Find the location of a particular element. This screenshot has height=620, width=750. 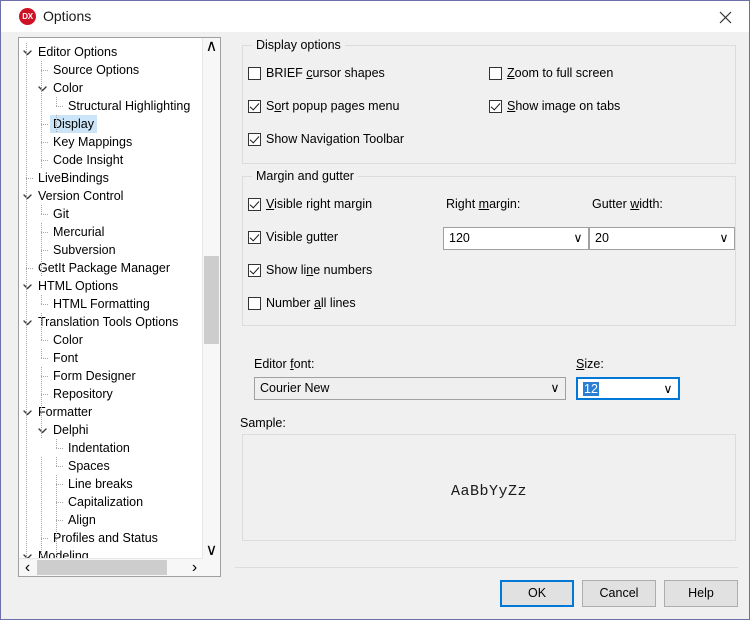

tree-vertical-scrollbar: ∧ ∨ is located at coordinates (211, 298).